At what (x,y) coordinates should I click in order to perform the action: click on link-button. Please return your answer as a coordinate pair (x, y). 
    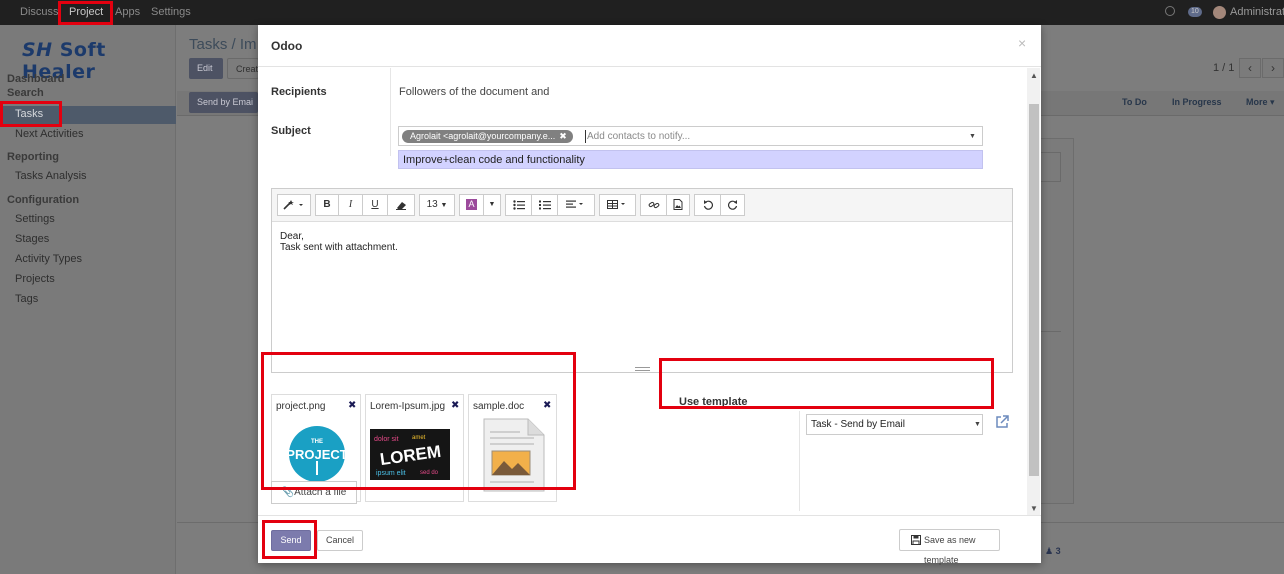
    Looking at the image, I should click on (653, 205).